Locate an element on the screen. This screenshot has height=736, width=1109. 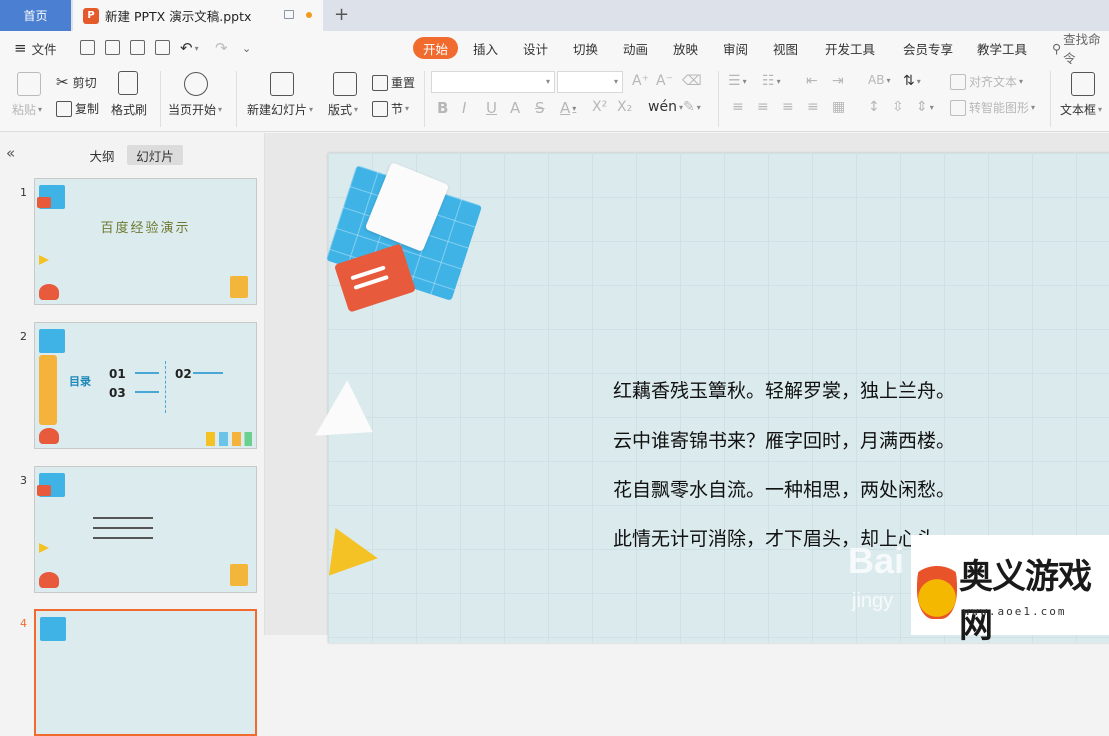
clear-format-icon: ⌫ is located at coordinates (692, 81).